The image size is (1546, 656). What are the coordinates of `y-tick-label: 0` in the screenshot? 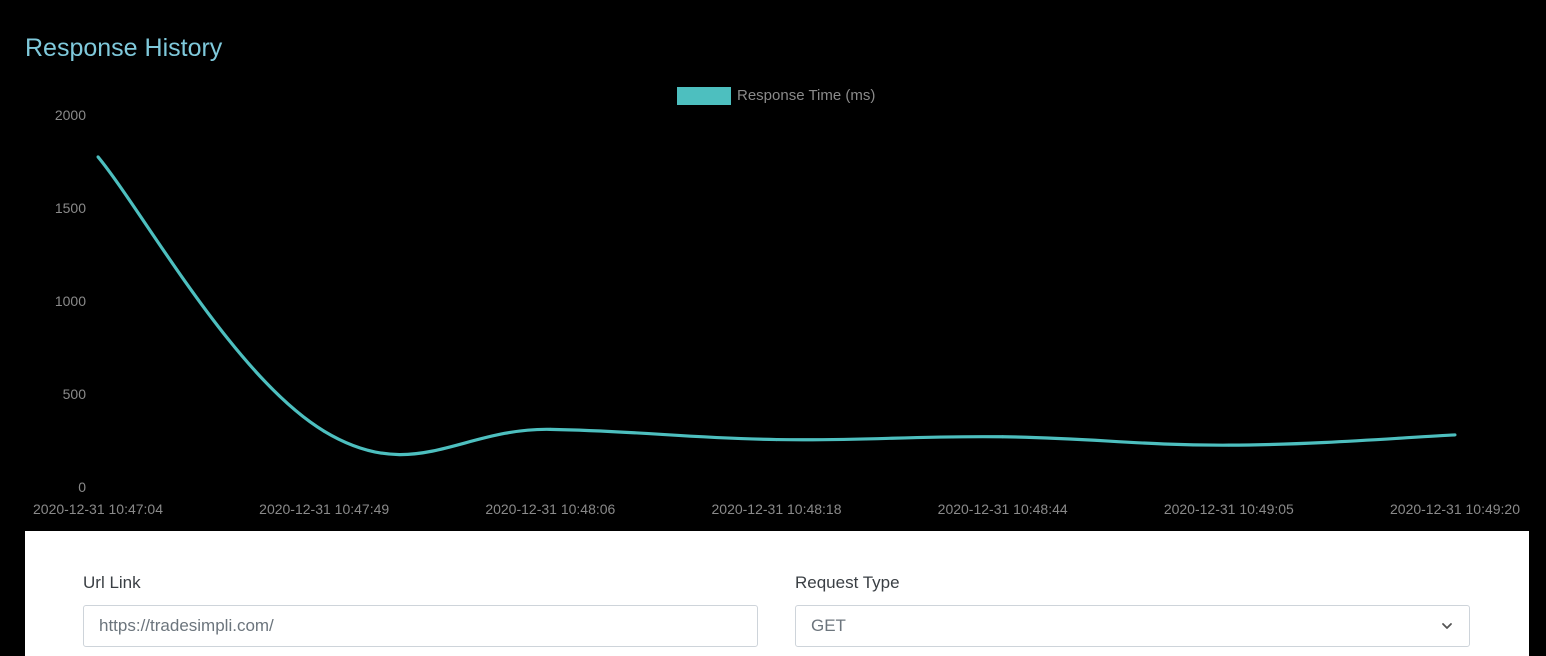 It's located at (82, 487).